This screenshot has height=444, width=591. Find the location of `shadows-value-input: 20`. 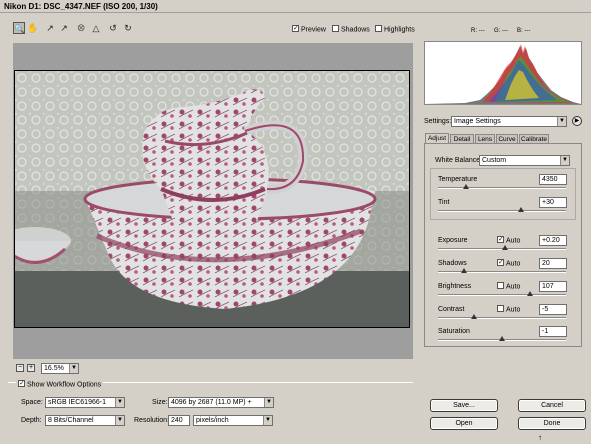

shadows-value-input: 20 is located at coordinates (553, 263).